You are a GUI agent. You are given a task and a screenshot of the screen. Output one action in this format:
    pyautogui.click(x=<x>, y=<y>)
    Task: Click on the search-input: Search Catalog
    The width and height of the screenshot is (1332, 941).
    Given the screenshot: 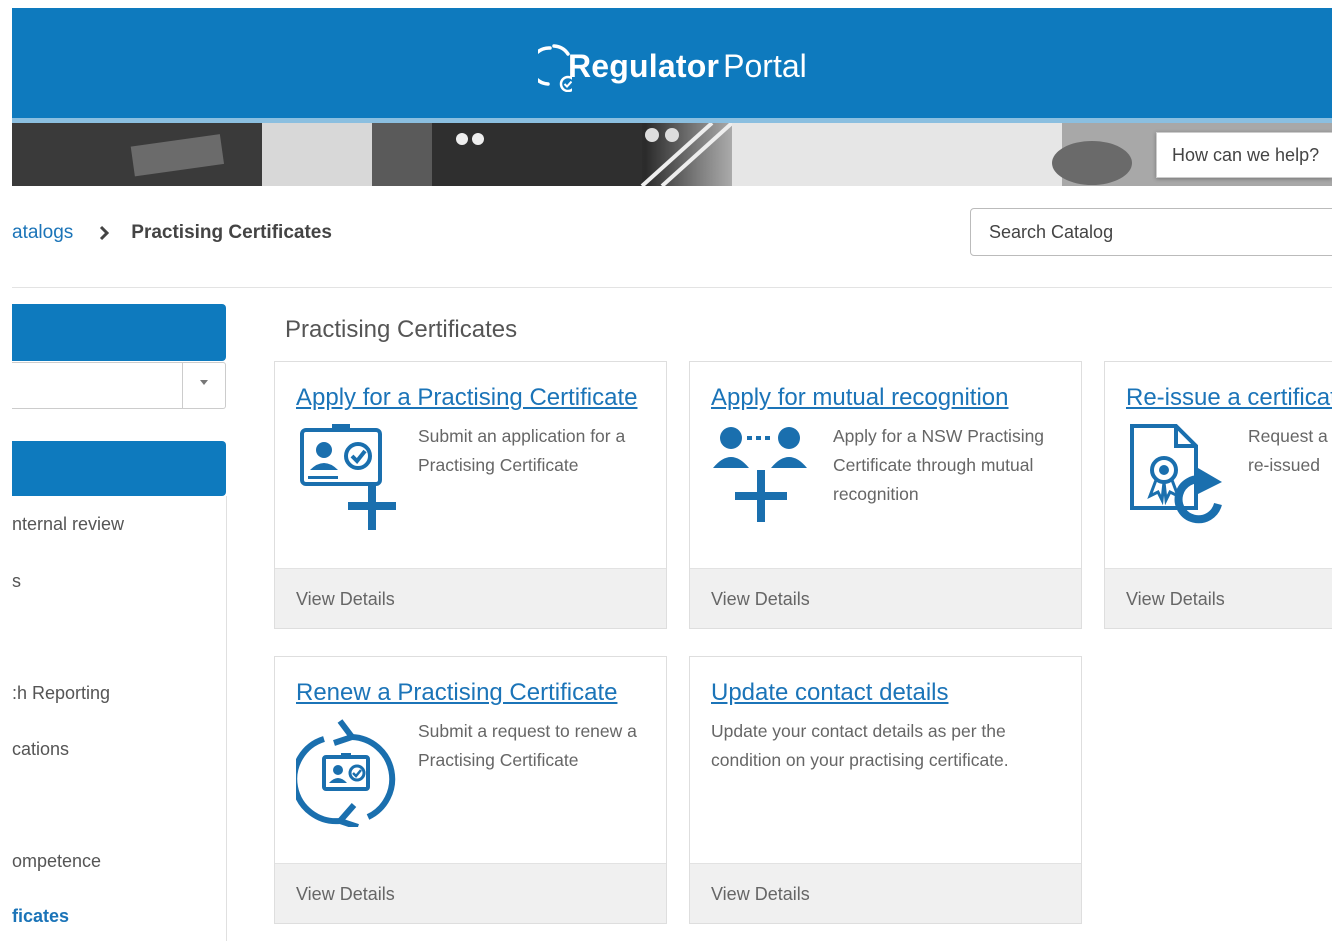 What is the action you would take?
    pyautogui.click(x=1151, y=232)
    